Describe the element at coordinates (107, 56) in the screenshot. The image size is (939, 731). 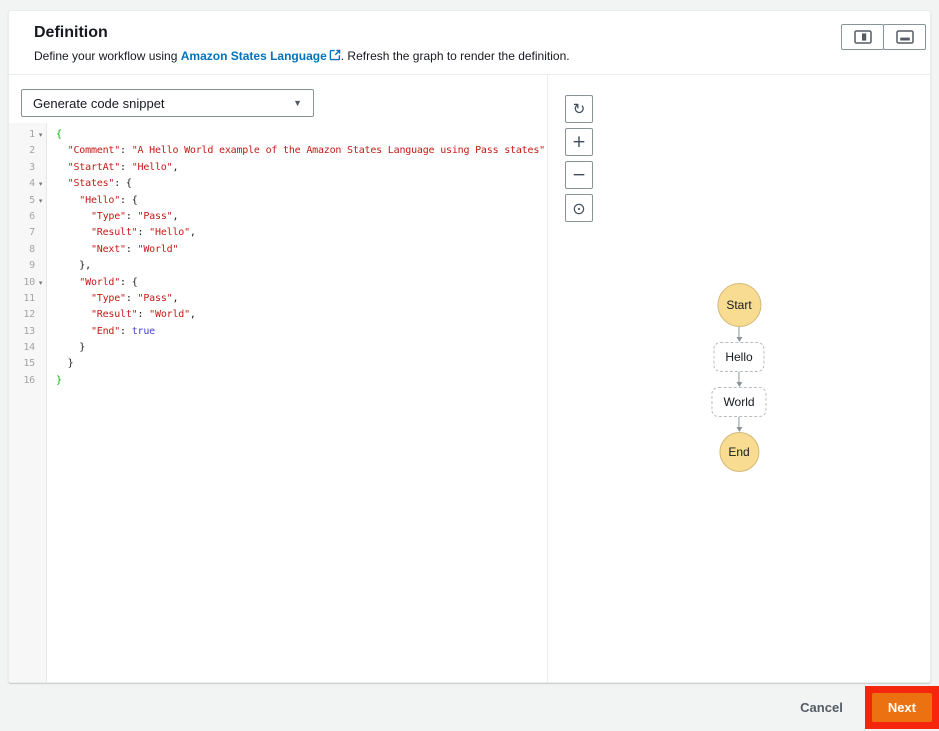
I see `subtitle-text: Define your workflow using` at that location.